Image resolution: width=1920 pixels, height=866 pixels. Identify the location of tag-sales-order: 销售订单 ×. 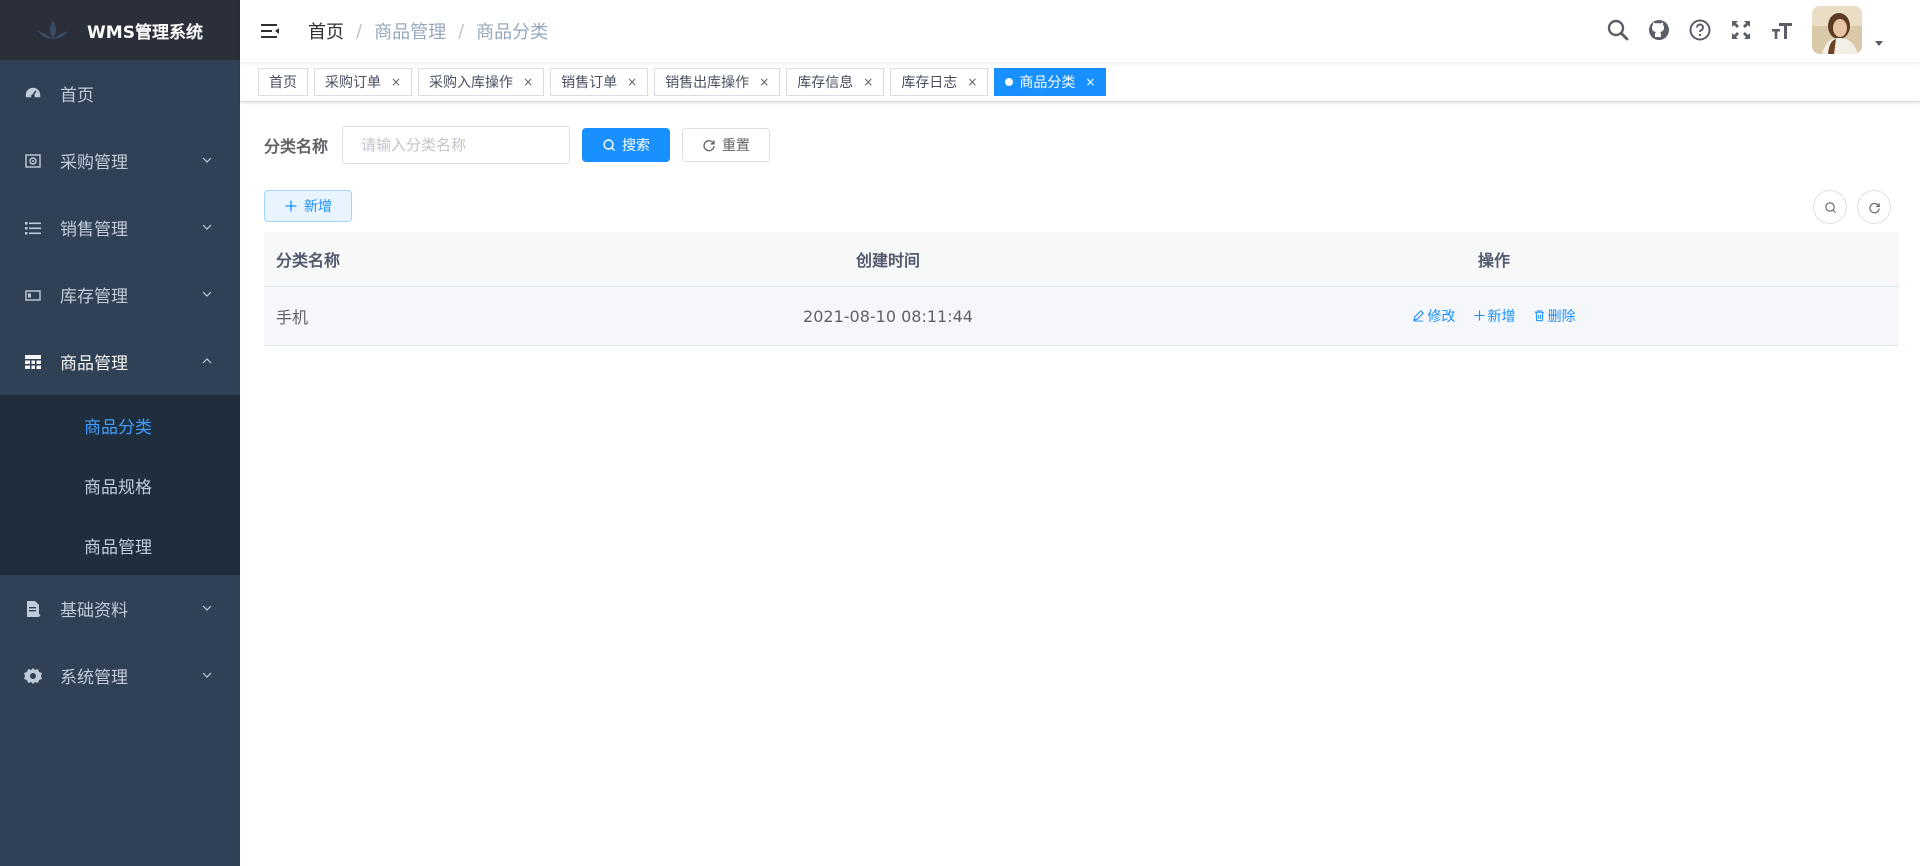
(599, 82).